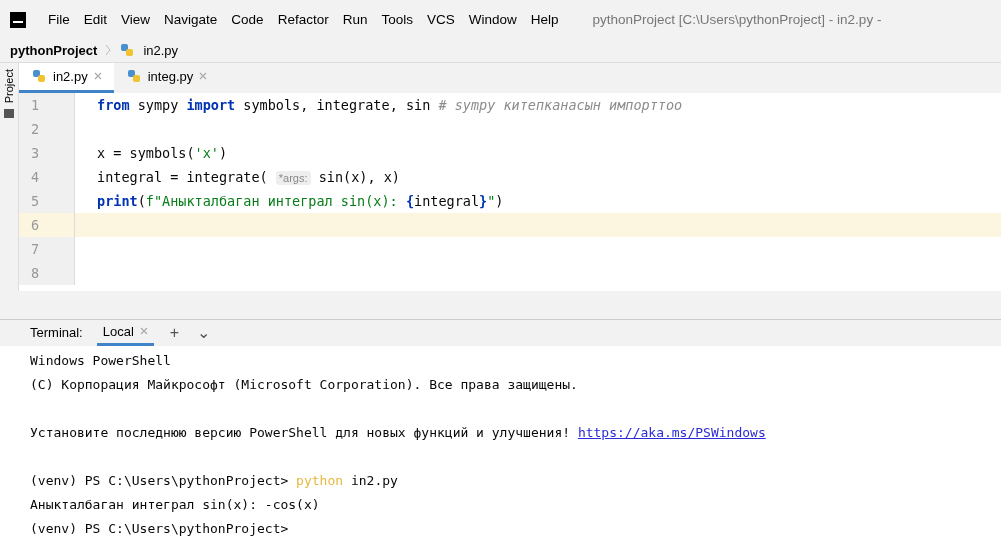  Describe the element at coordinates (54, 50) in the screenshot. I see `breadcrumb-item: pythonProject` at that location.